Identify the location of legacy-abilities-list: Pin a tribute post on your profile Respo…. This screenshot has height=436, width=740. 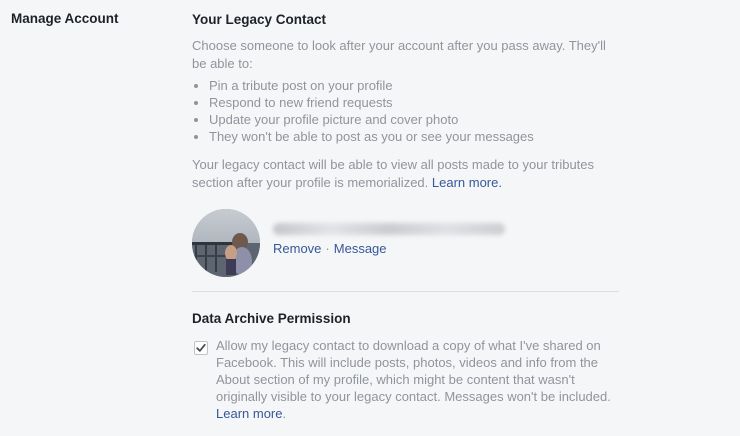
(407, 111).